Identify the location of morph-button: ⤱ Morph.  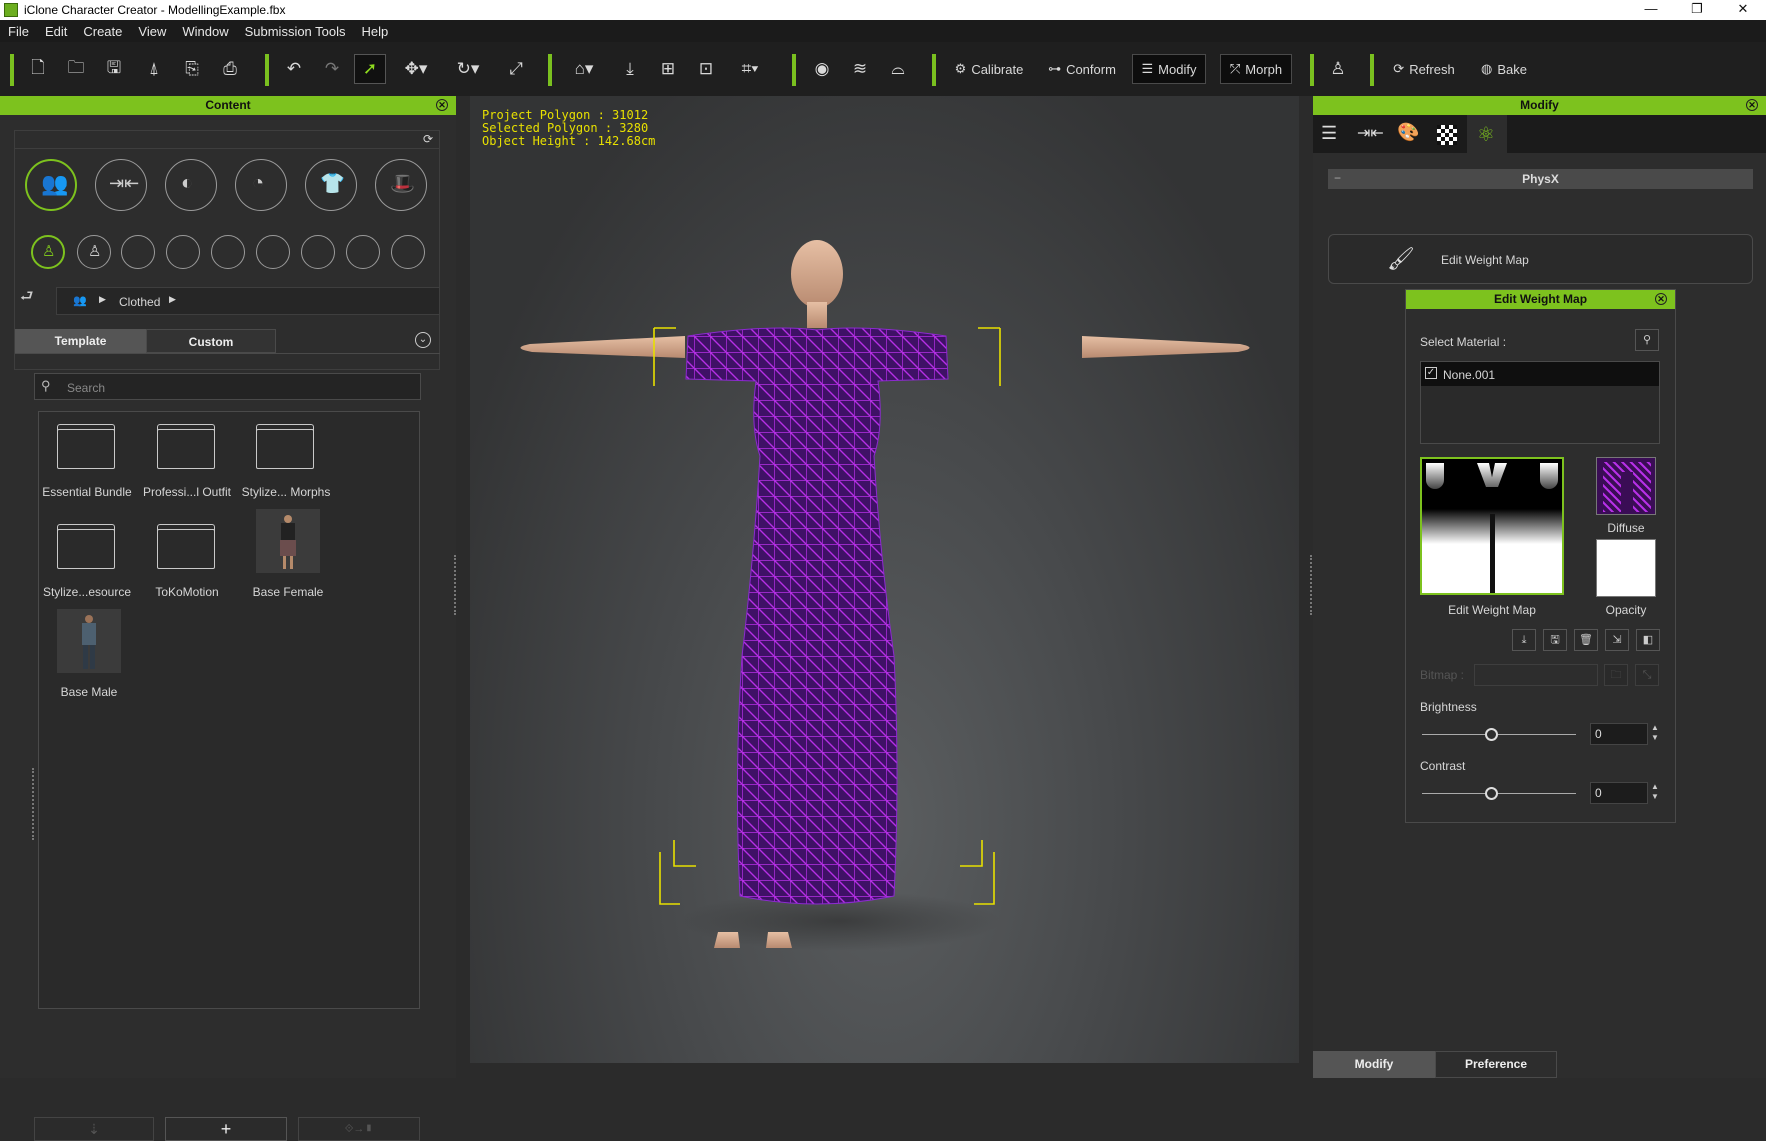
(1256, 69).